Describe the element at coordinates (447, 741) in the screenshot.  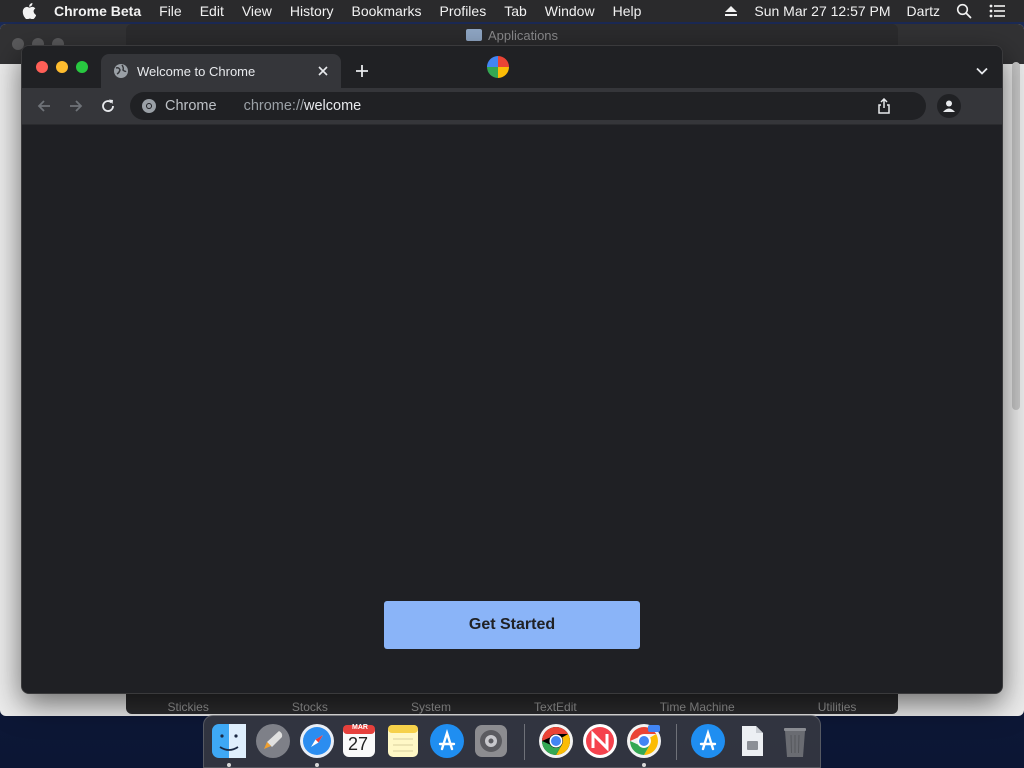
I see `app-store-icon` at that location.